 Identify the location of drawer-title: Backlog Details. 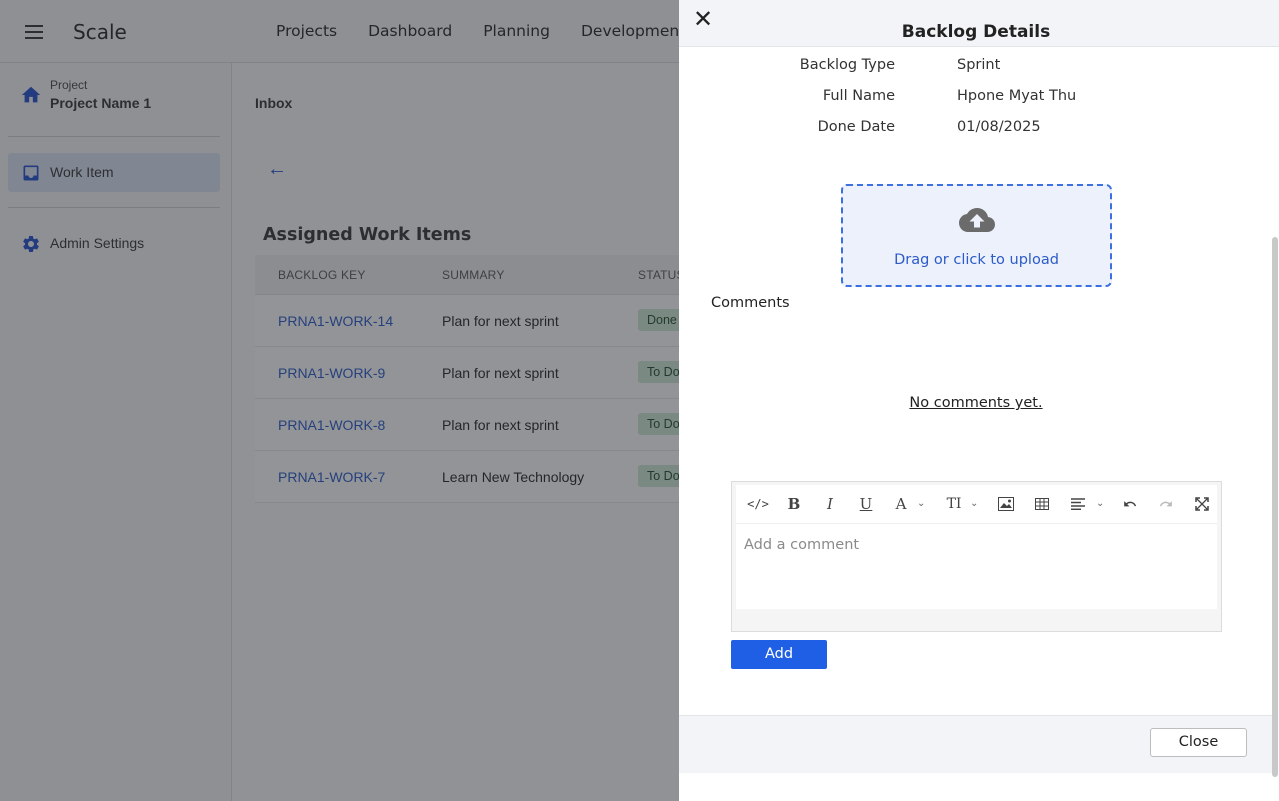
(976, 32).